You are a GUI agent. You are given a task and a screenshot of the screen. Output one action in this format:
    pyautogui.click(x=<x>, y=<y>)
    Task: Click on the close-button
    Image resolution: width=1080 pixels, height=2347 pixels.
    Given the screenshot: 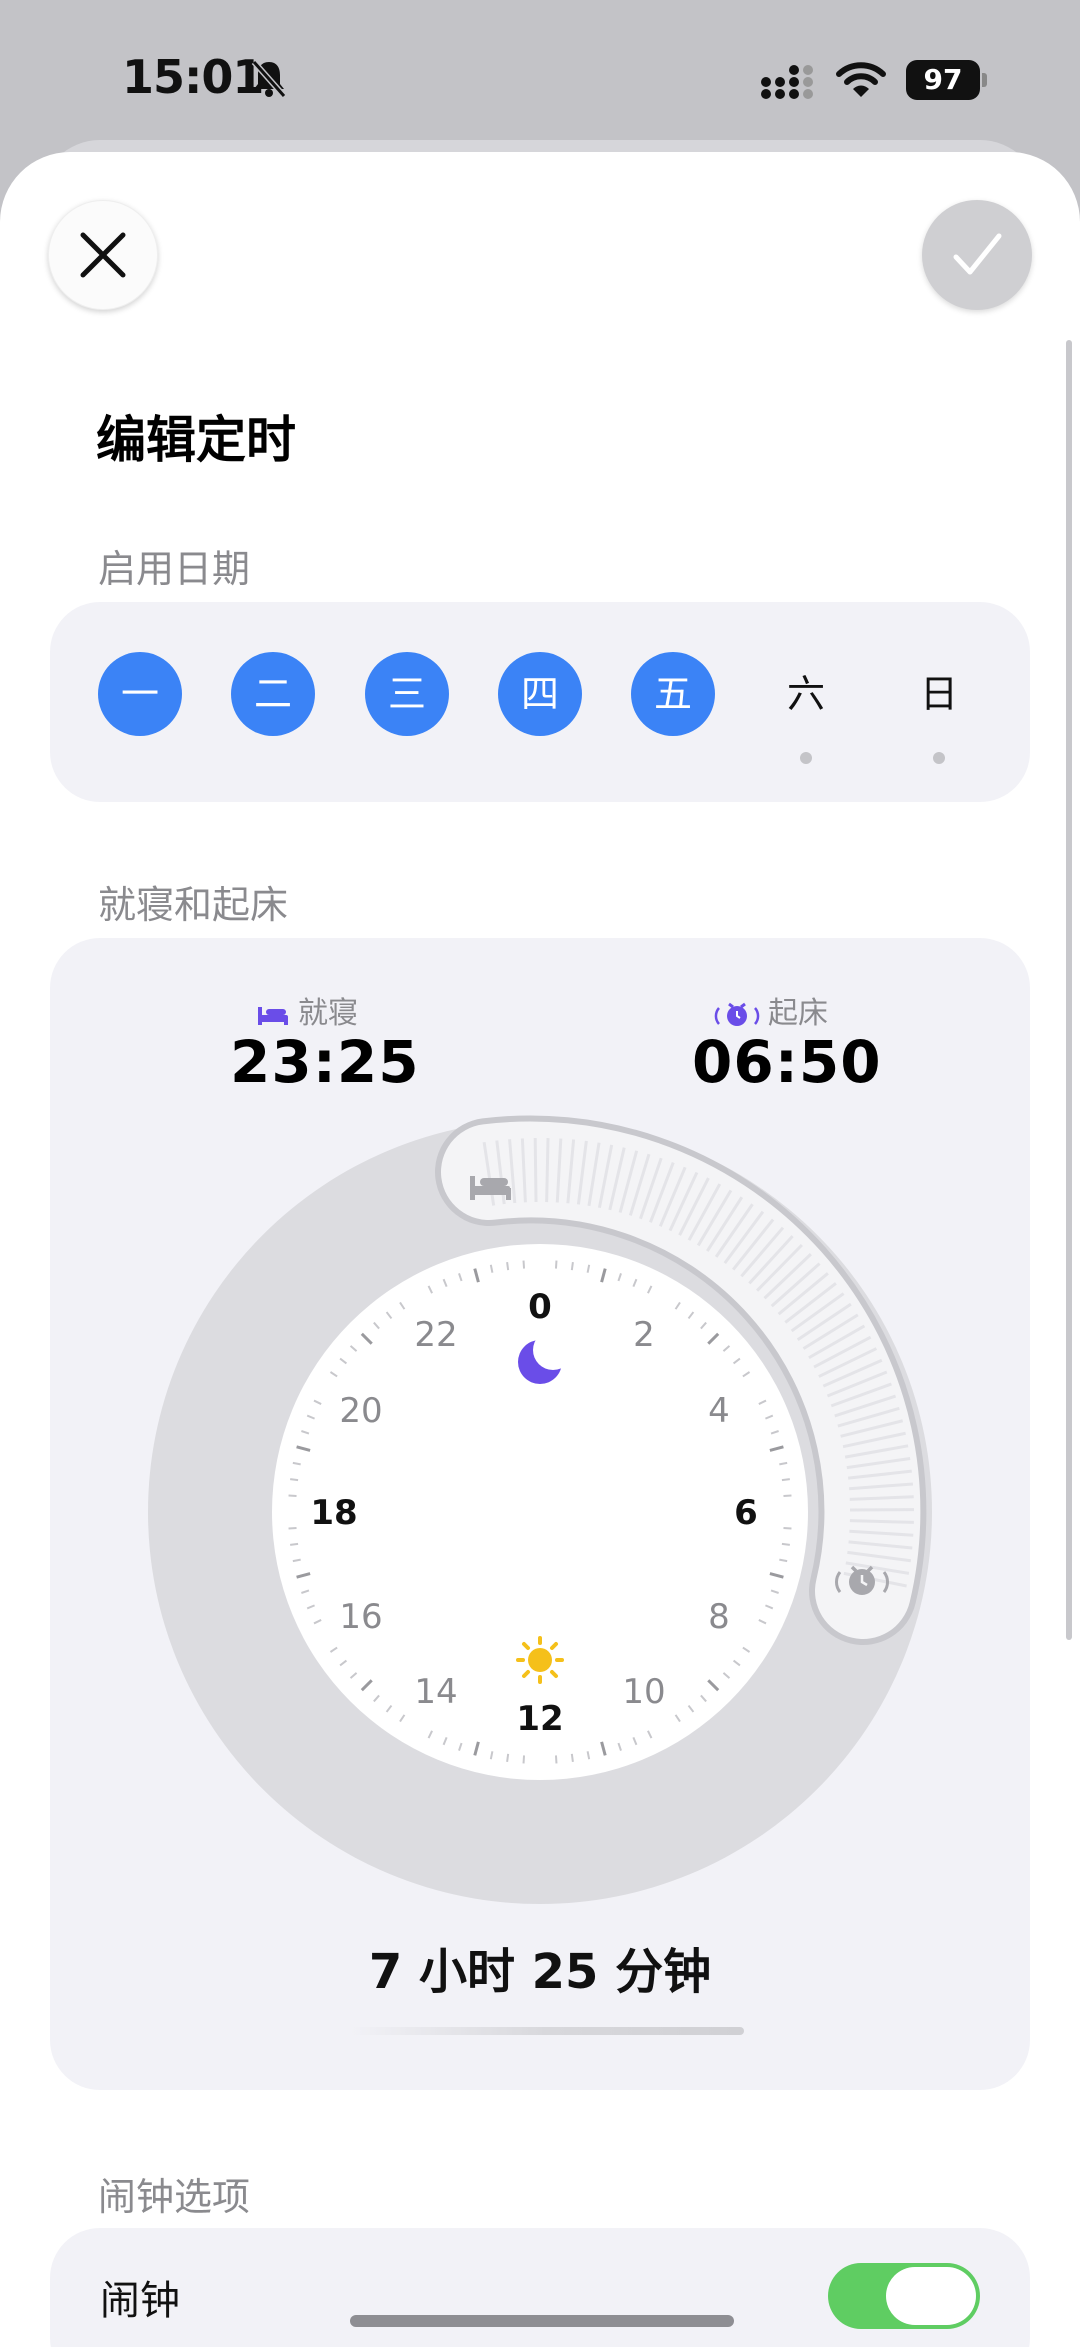 What is the action you would take?
    pyautogui.click(x=103, y=255)
    